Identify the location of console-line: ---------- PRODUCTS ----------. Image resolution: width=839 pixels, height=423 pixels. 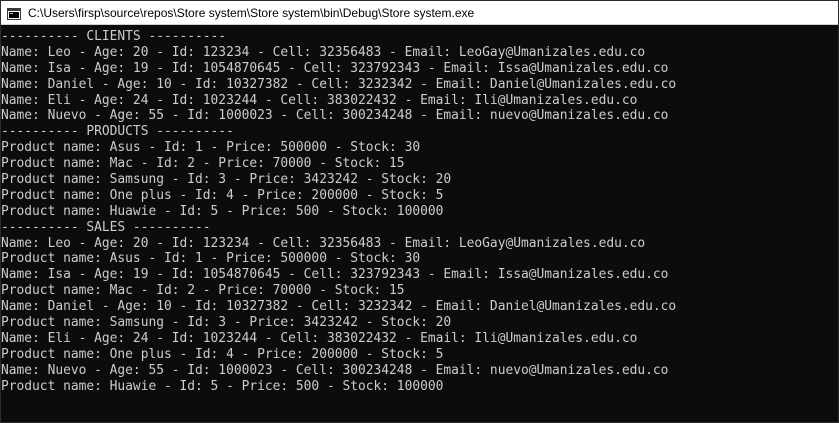
(117, 132).